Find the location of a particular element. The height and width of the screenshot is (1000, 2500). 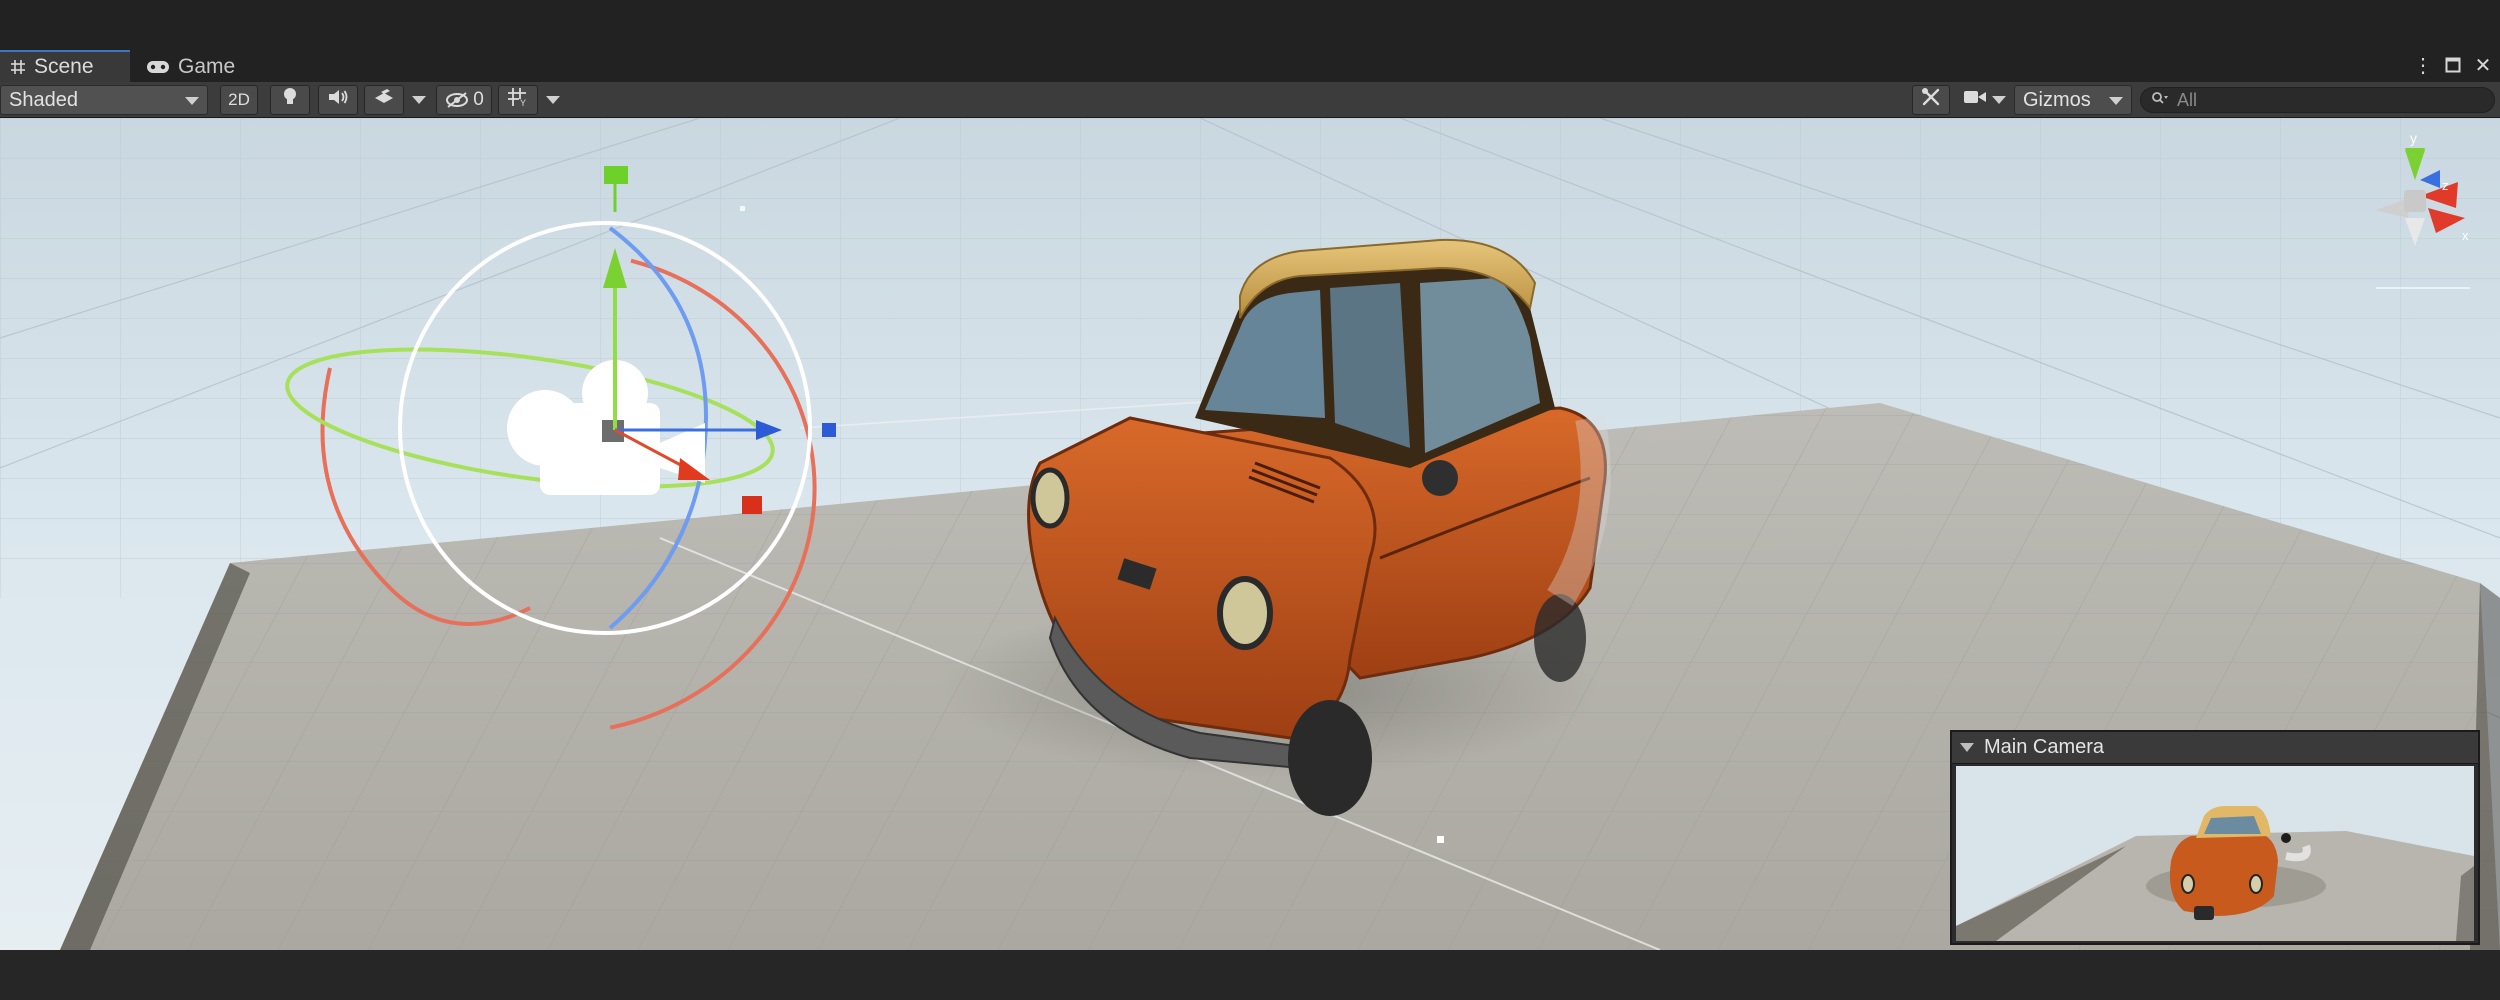

status-bar is located at coordinates (1250, 975).